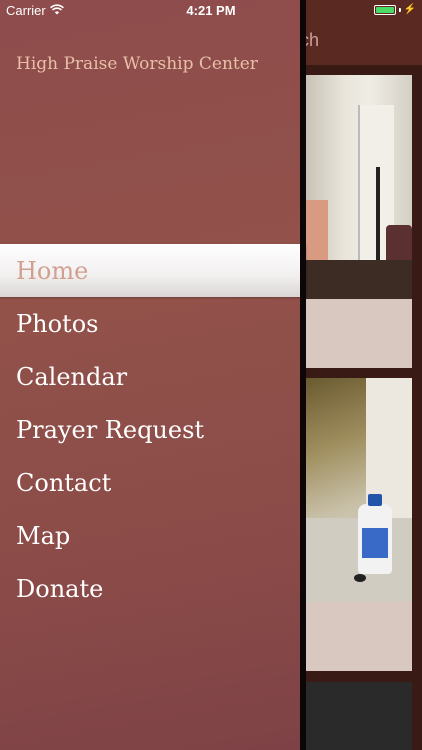 This screenshot has width=422, height=750. What do you see at coordinates (64, 482) in the screenshot?
I see `menu-item-label: Contact` at bounding box center [64, 482].